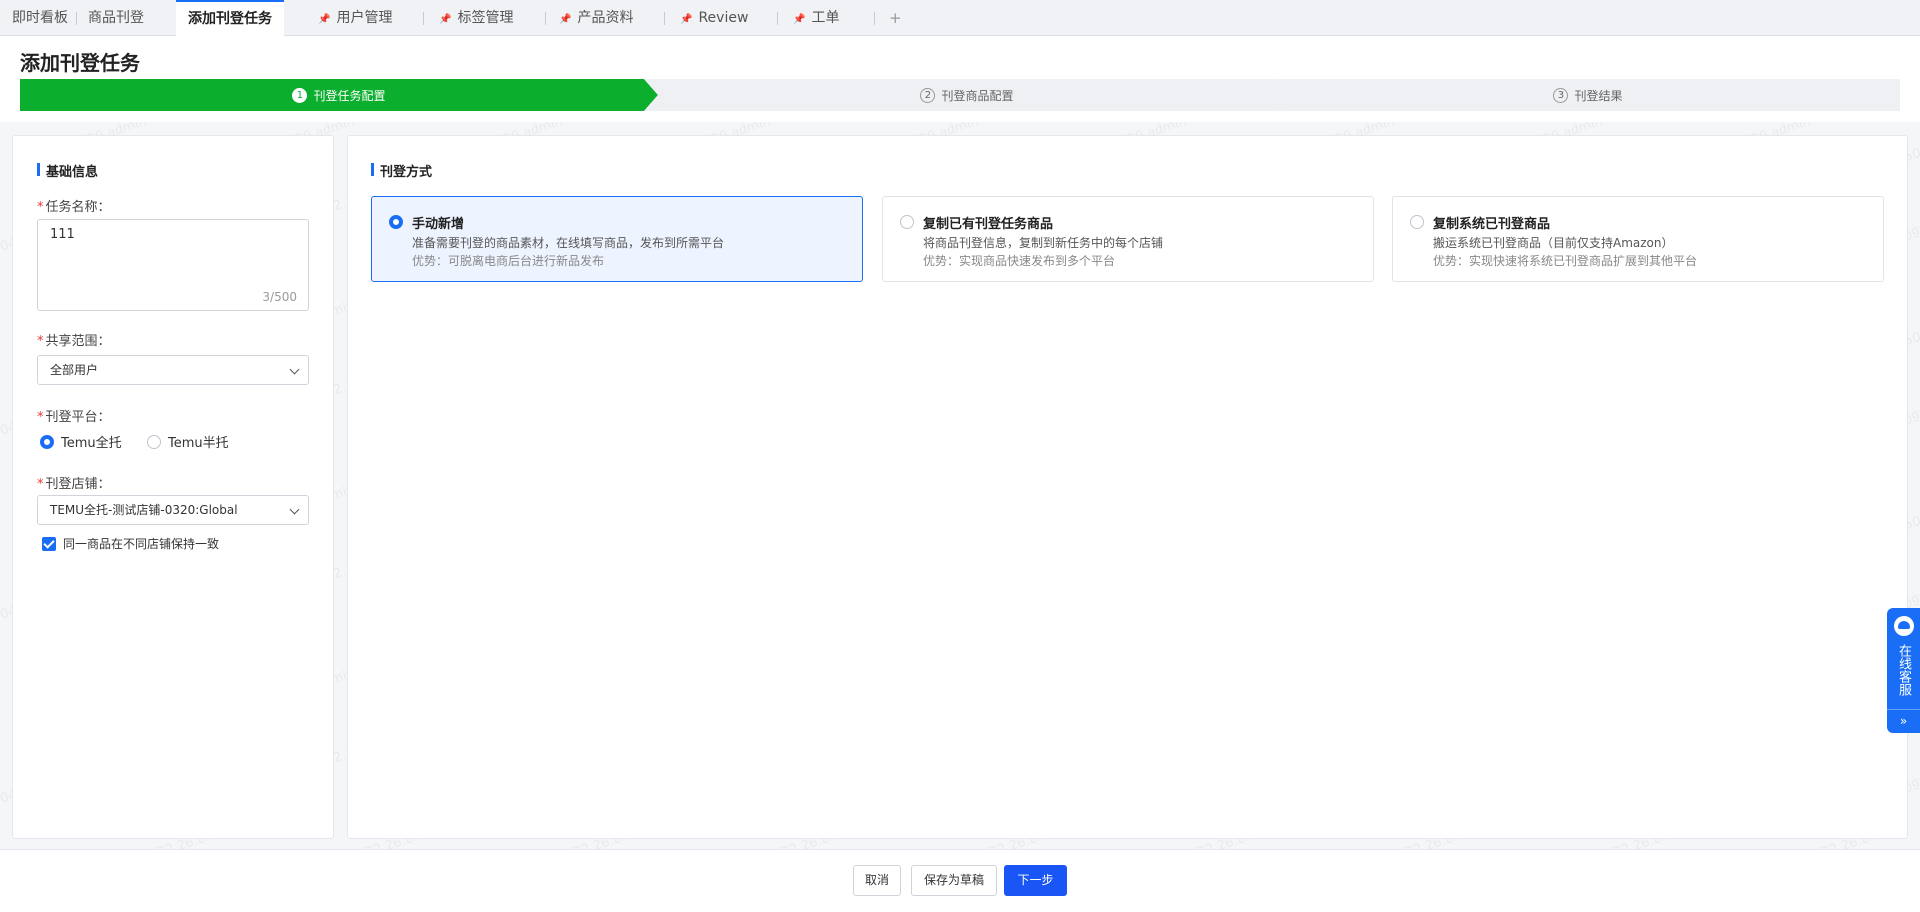 Image resolution: width=1920 pixels, height=912 pixels. What do you see at coordinates (173, 370) in the screenshot?
I see `share-scope-select: 全部用户` at bounding box center [173, 370].